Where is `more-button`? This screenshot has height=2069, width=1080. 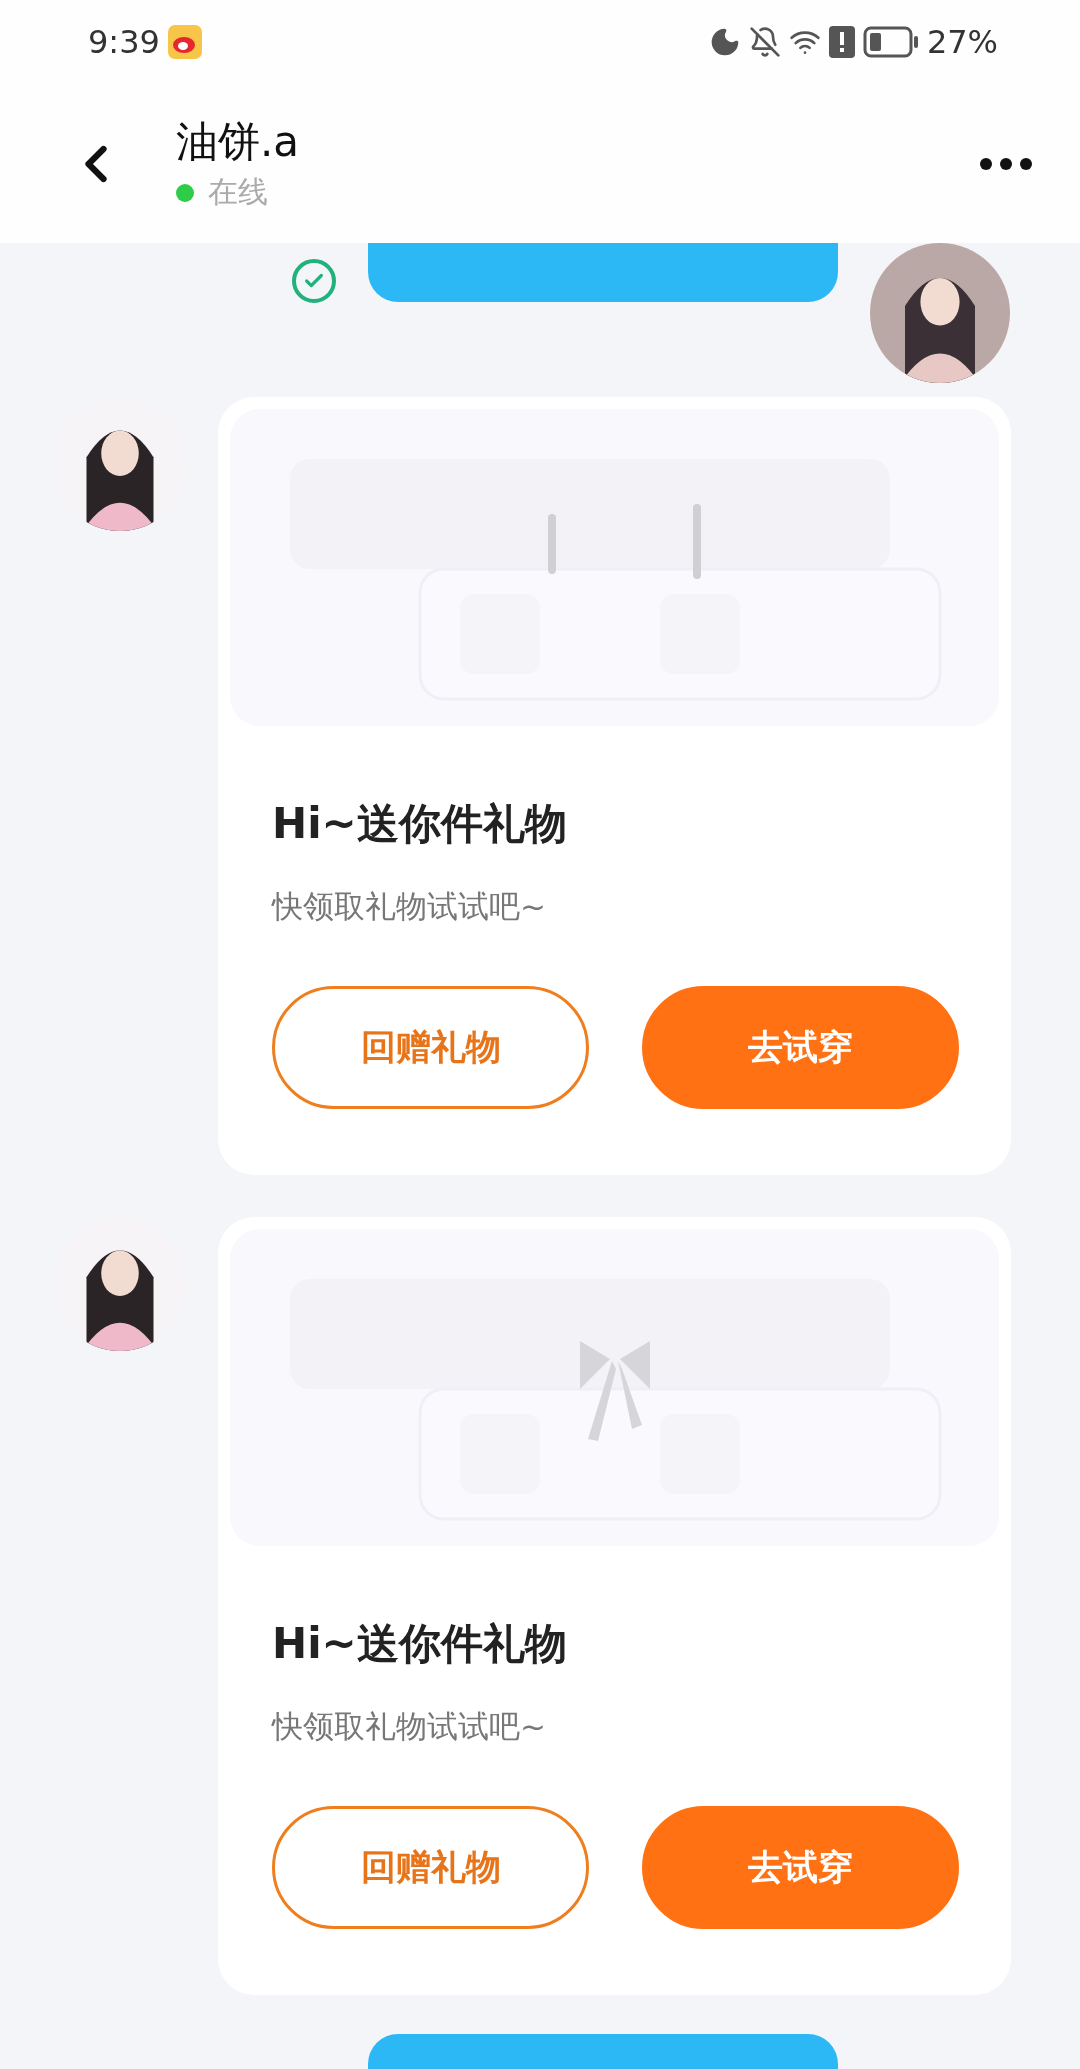 more-button is located at coordinates (1006, 163).